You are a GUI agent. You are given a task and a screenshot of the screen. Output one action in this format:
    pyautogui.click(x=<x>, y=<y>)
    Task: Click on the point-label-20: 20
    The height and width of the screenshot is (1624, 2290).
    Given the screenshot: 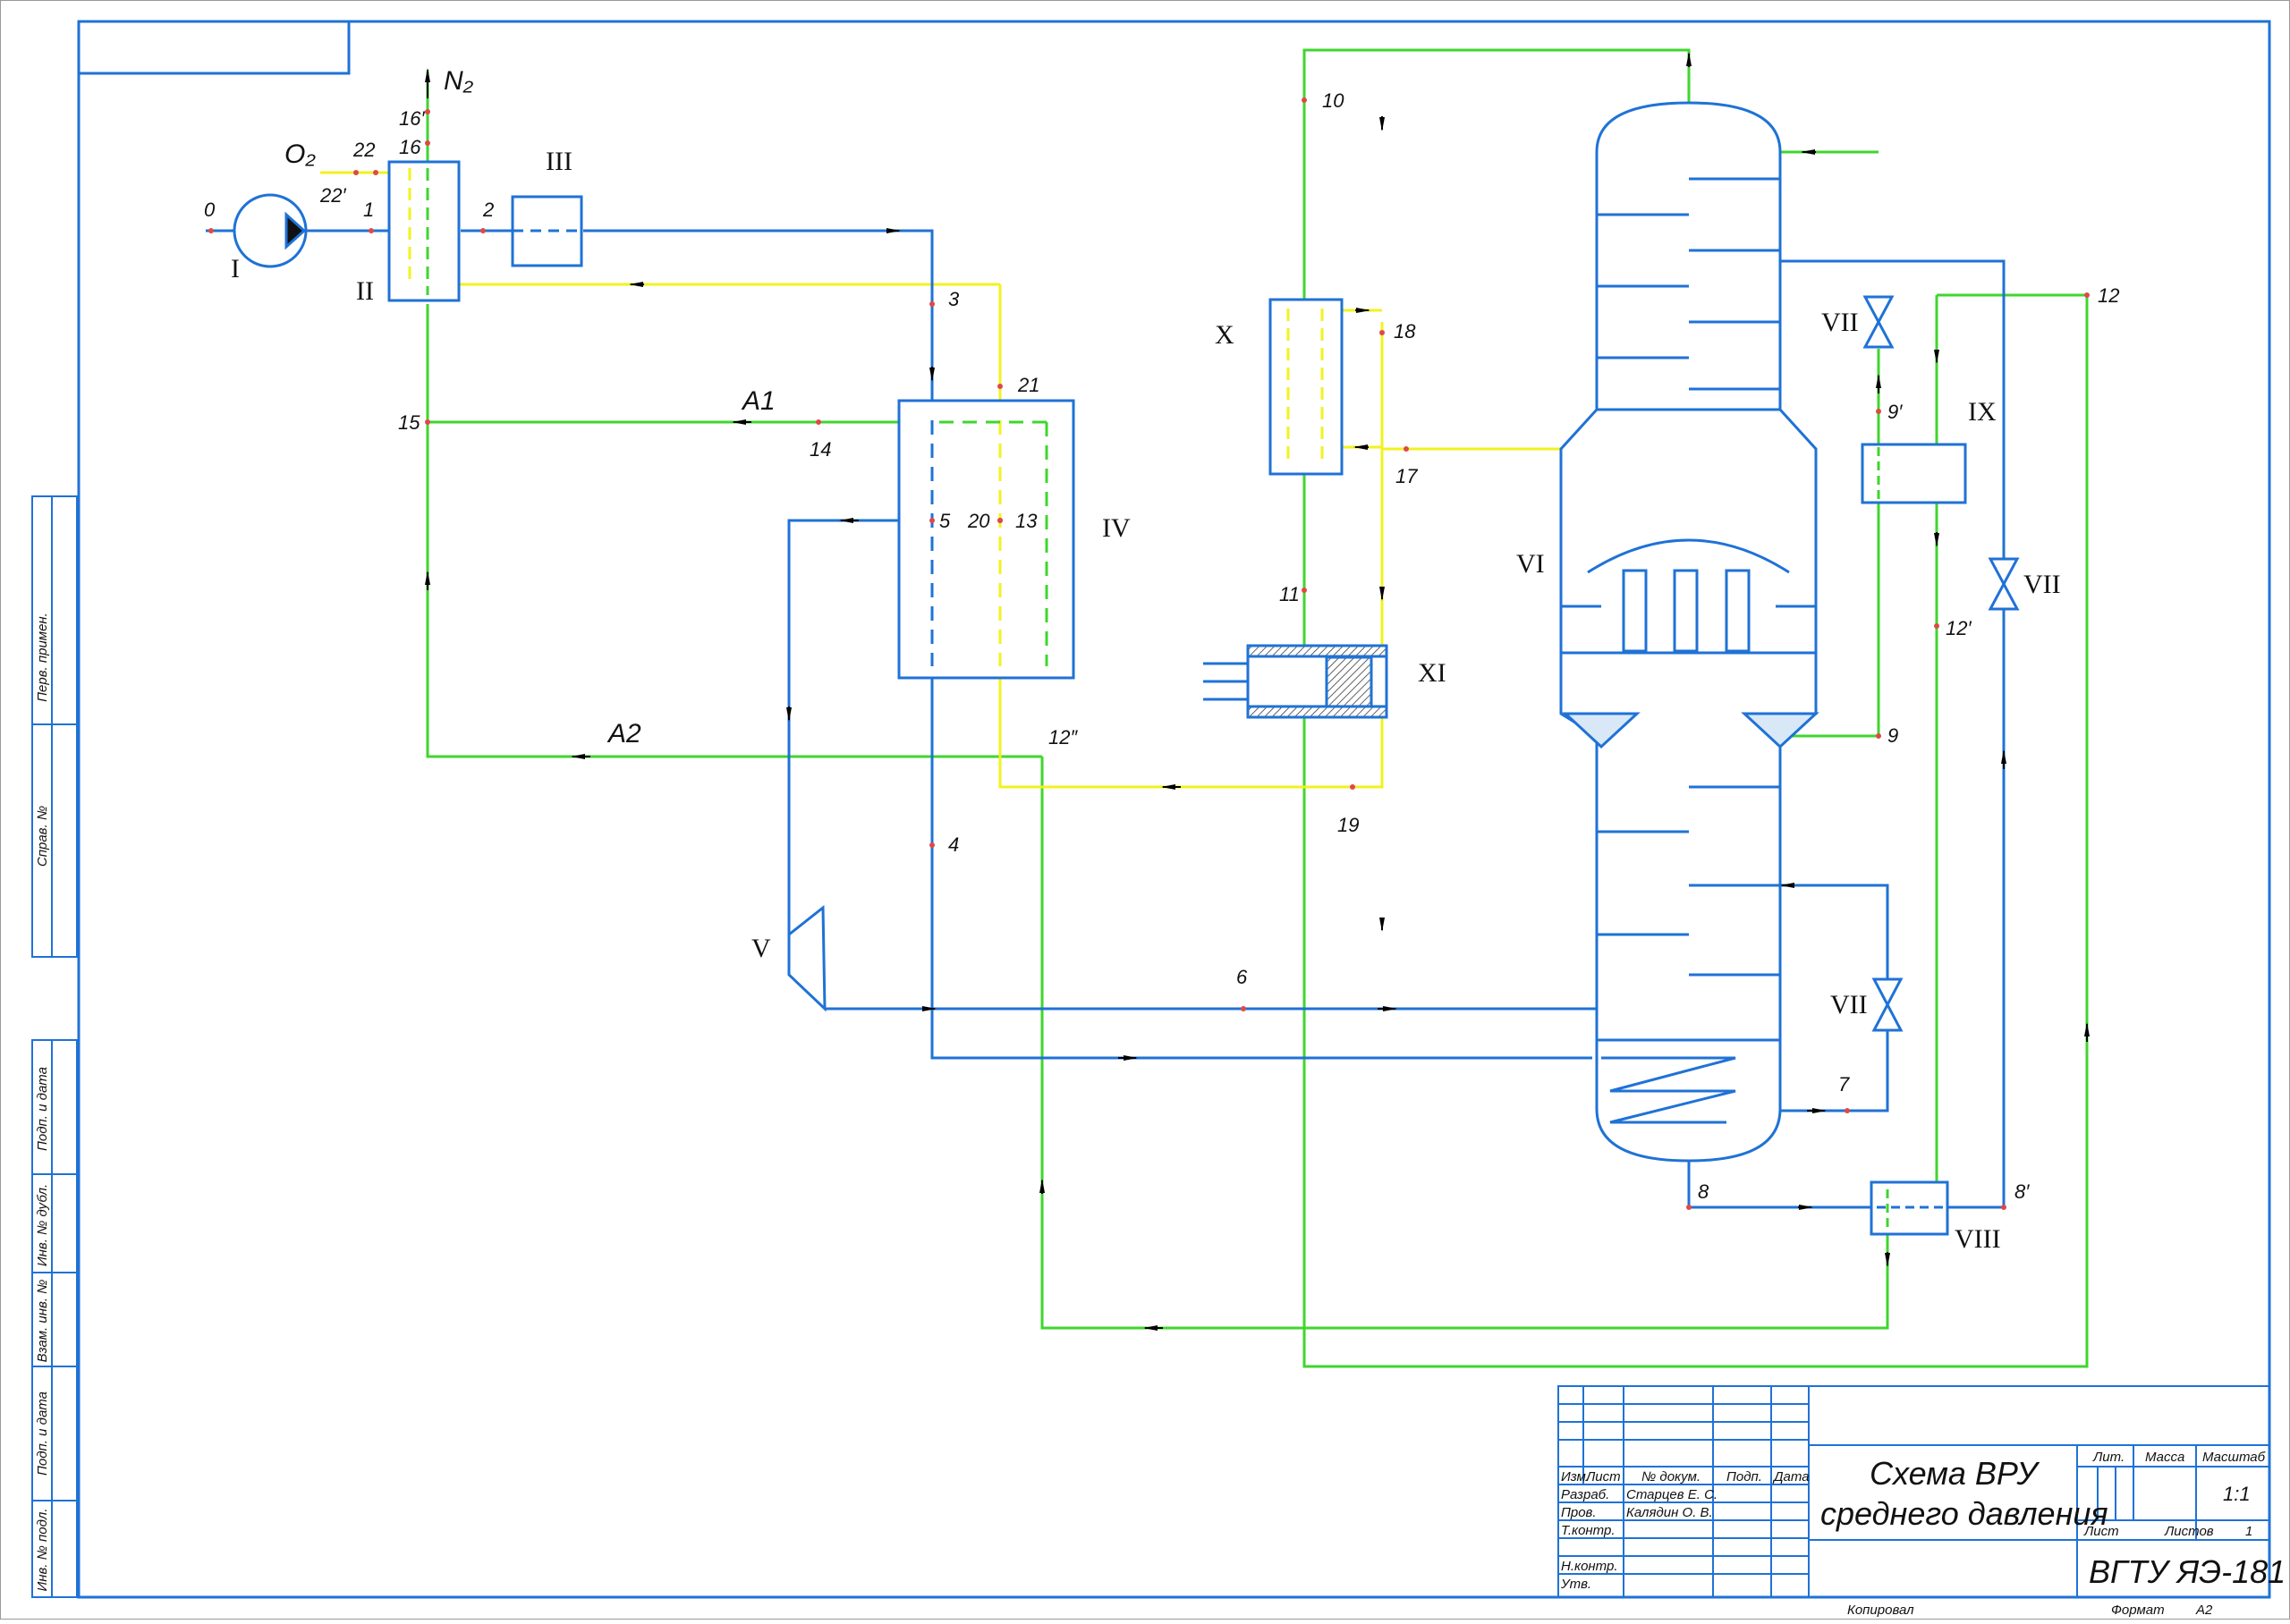 What is the action you would take?
    pyautogui.click(x=978, y=521)
    